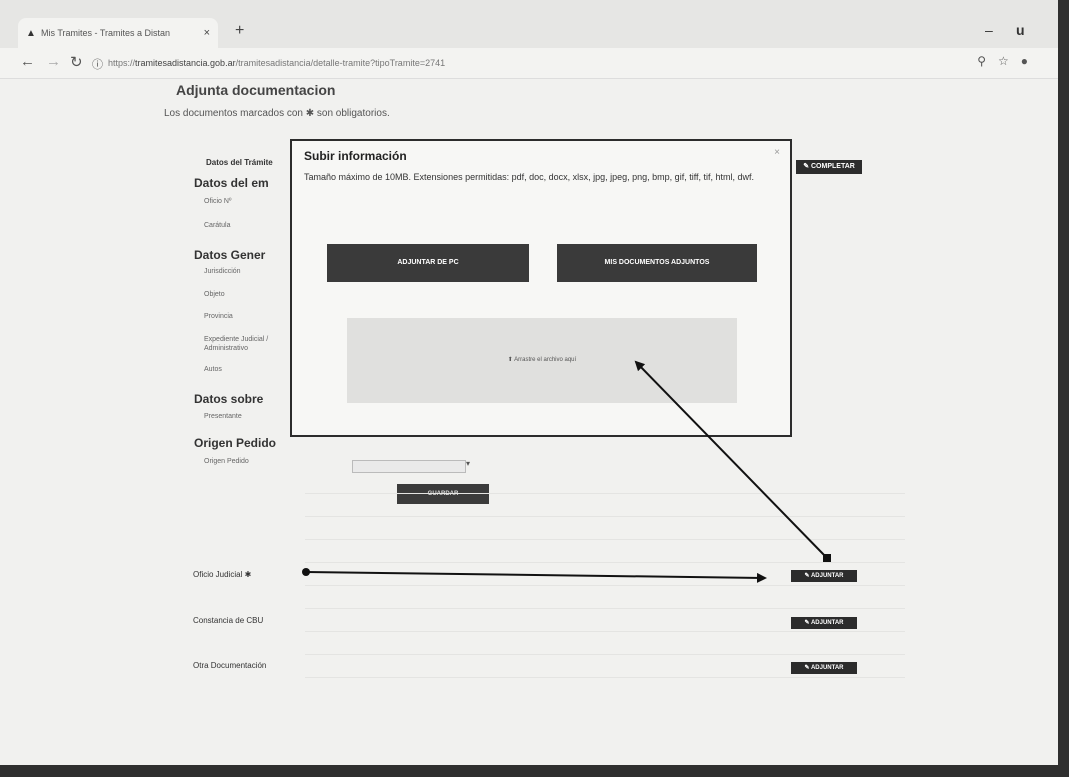 This screenshot has height=777, width=1069. What do you see at coordinates (214, 294) in the screenshot?
I see `field-label: Objeto` at bounding box center [214, 294].